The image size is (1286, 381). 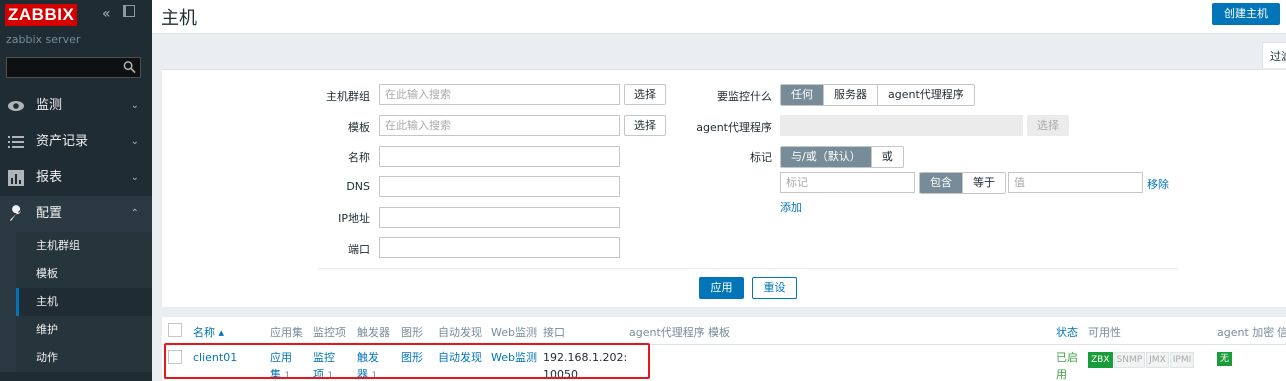 I want to click on sidebar-search-input, so click(x=73, y=67).